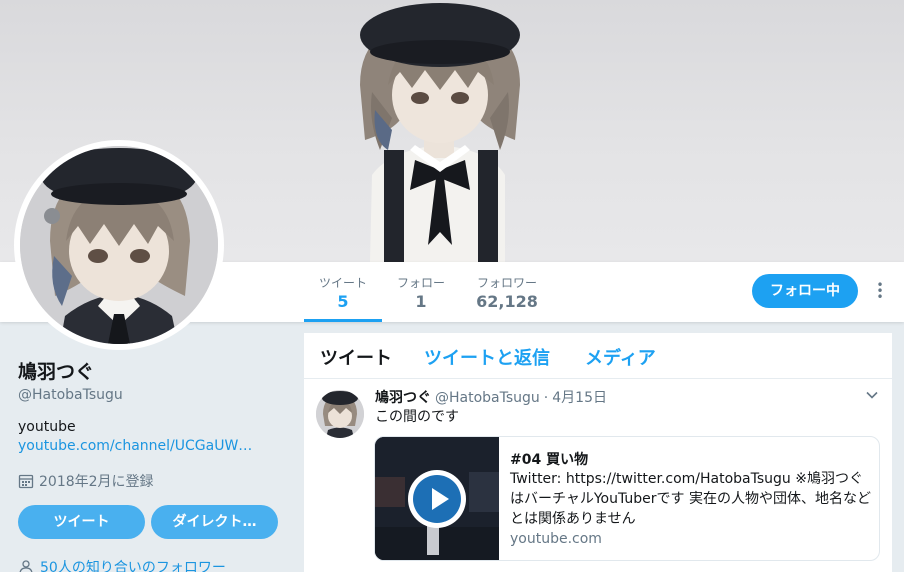  I want to click on tweet-to-button: ツイート, so click(81, 522).